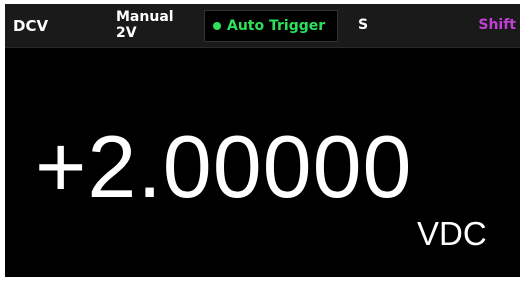 This screenshot has height=281, width=525. Describe the element at coordinates (497, 25) in the screenshot. I see `shift-indicator: Shift` at that location.